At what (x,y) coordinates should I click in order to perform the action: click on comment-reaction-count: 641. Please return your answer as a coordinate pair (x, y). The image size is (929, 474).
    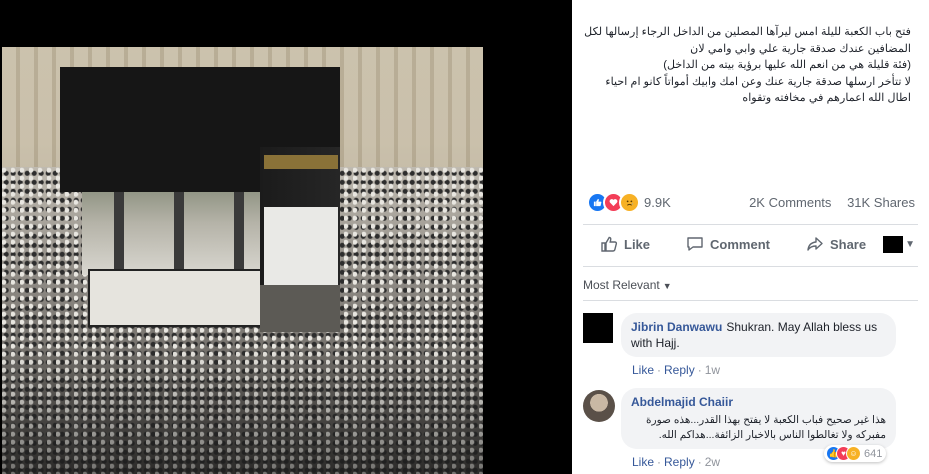
    Looking at the image, I should click on (873, 453).